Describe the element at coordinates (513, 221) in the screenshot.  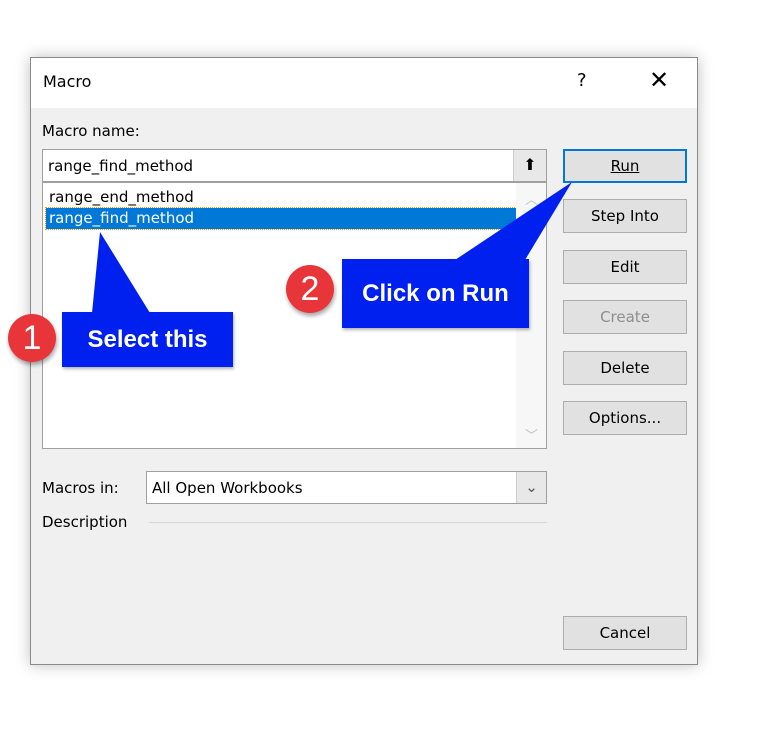
I see `callout-2-pointer` at that location.